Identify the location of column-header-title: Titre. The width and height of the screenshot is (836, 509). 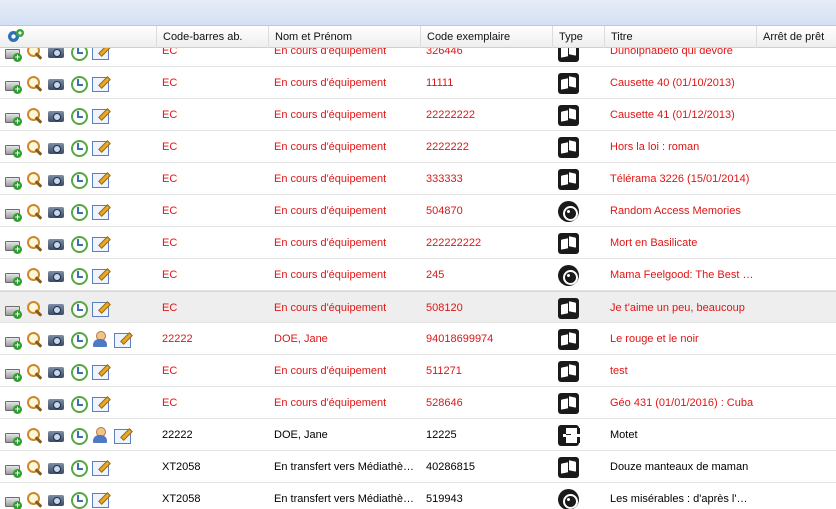
(680, 37).